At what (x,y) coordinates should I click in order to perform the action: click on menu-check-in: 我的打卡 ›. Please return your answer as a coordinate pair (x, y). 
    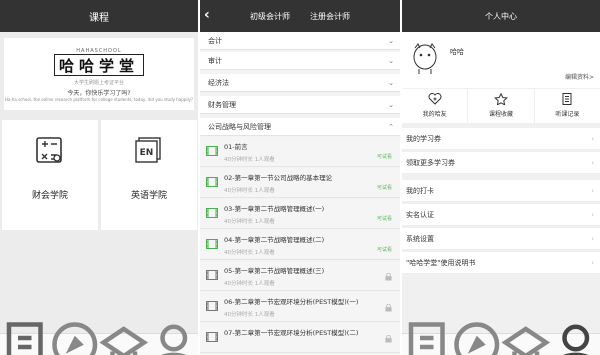
    Looking at the image, I should click on (501, 191).